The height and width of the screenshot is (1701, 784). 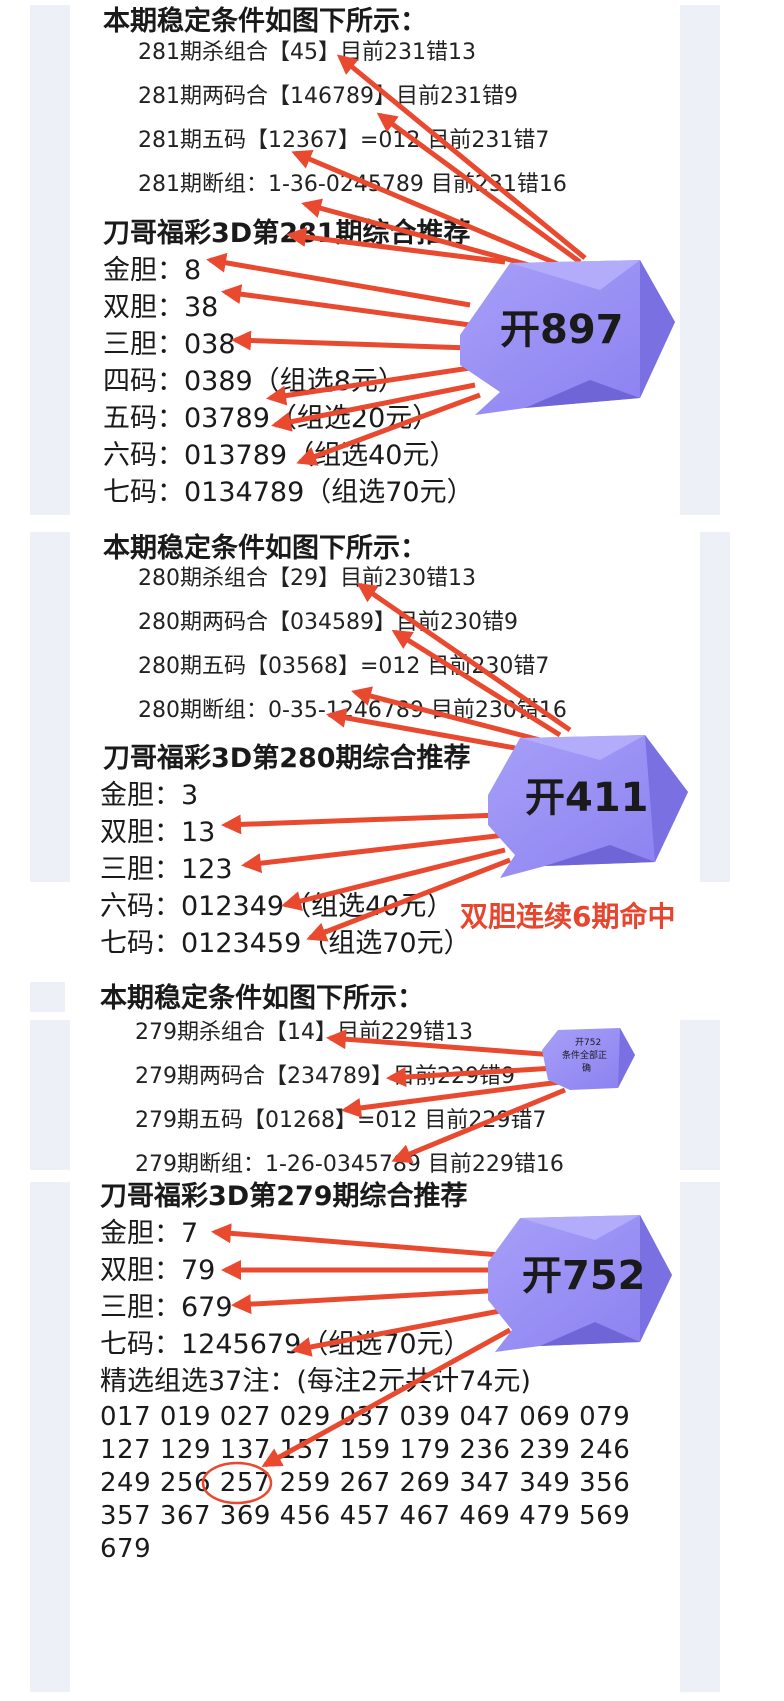 I want to click on small-gem-label: 确, so click(x=587, y=1069).